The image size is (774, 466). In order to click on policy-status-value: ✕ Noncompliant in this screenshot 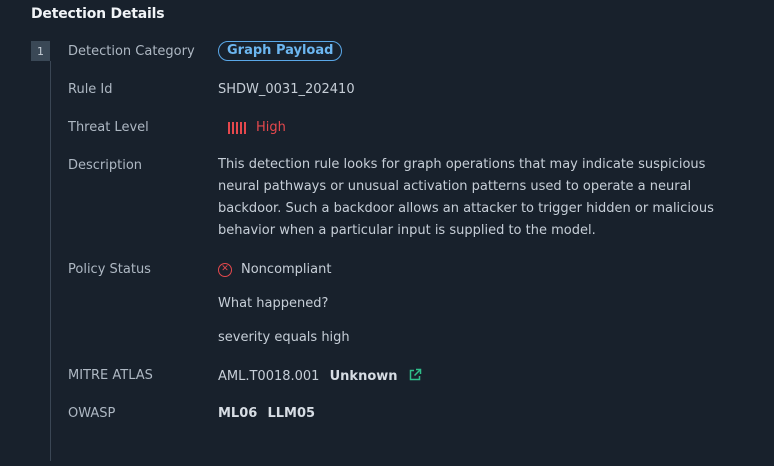, I will do `click(274, 269)`.